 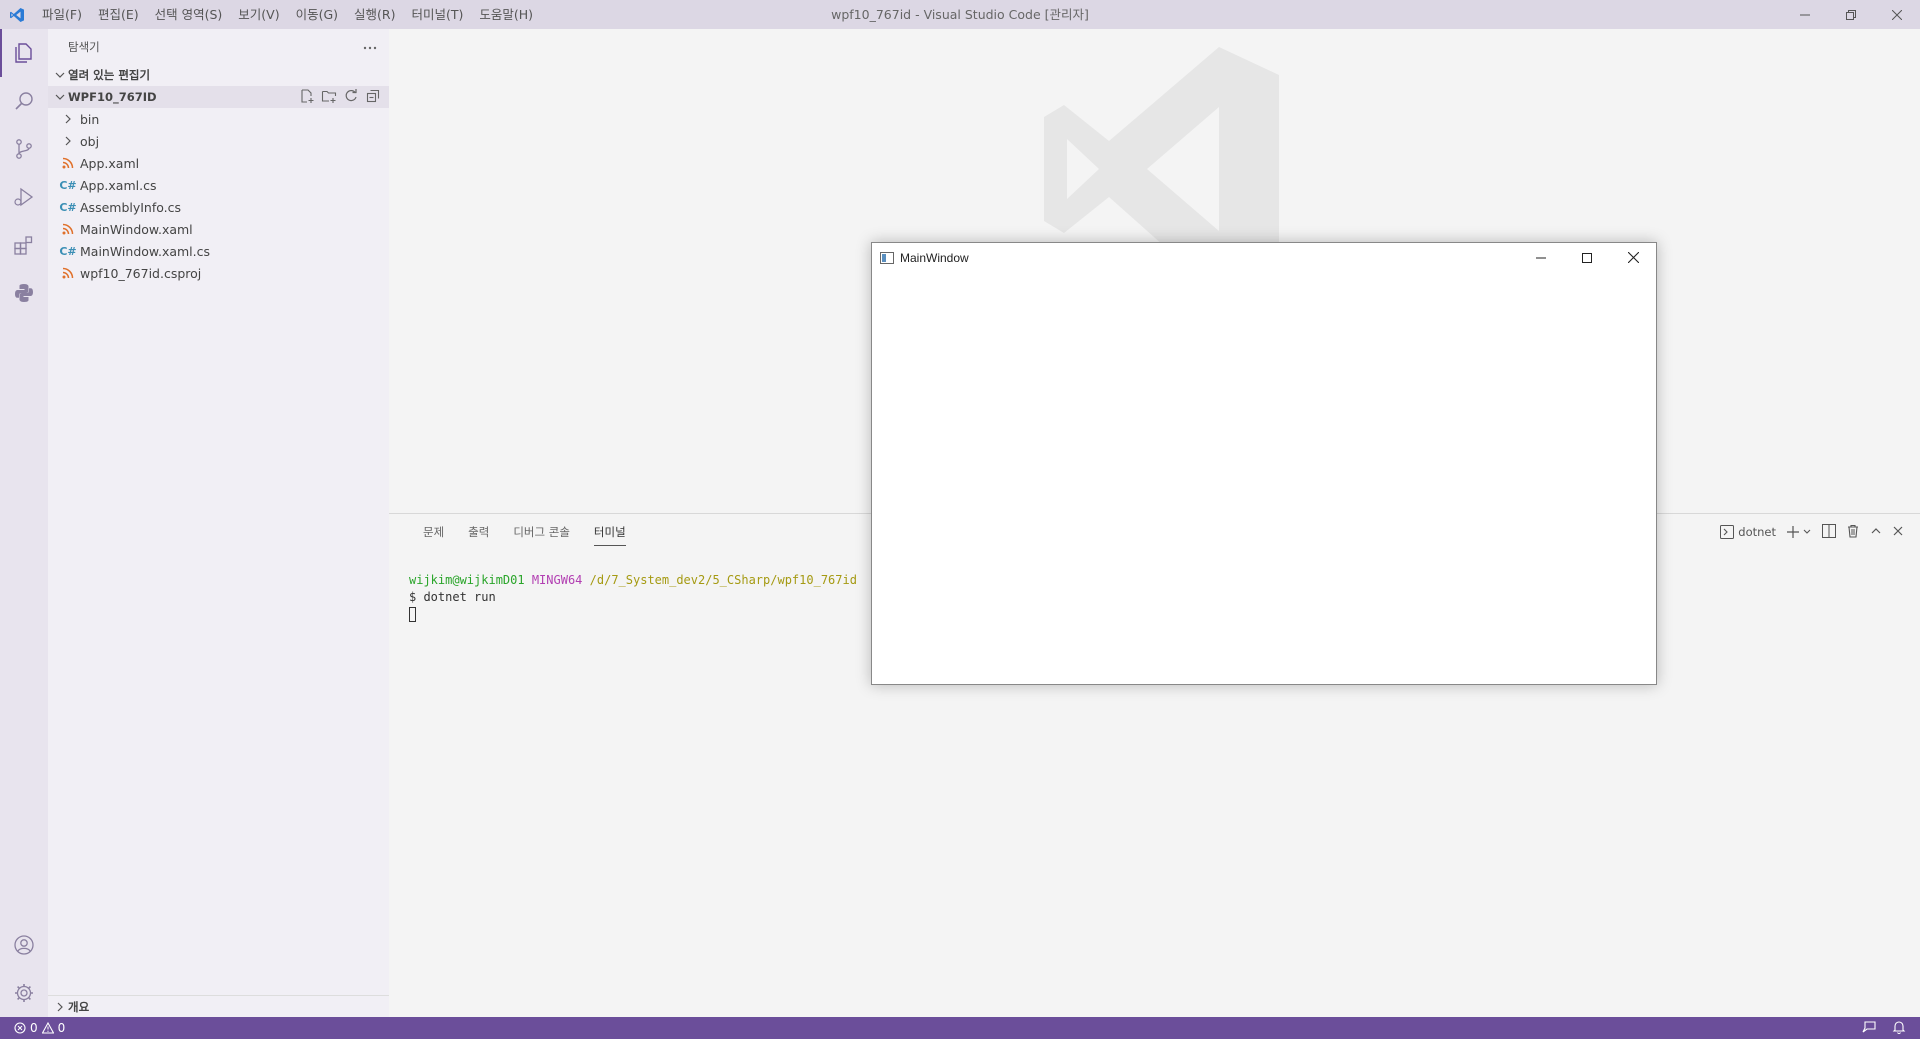 I want to click on activity-bar, so click(x=24, y=523).